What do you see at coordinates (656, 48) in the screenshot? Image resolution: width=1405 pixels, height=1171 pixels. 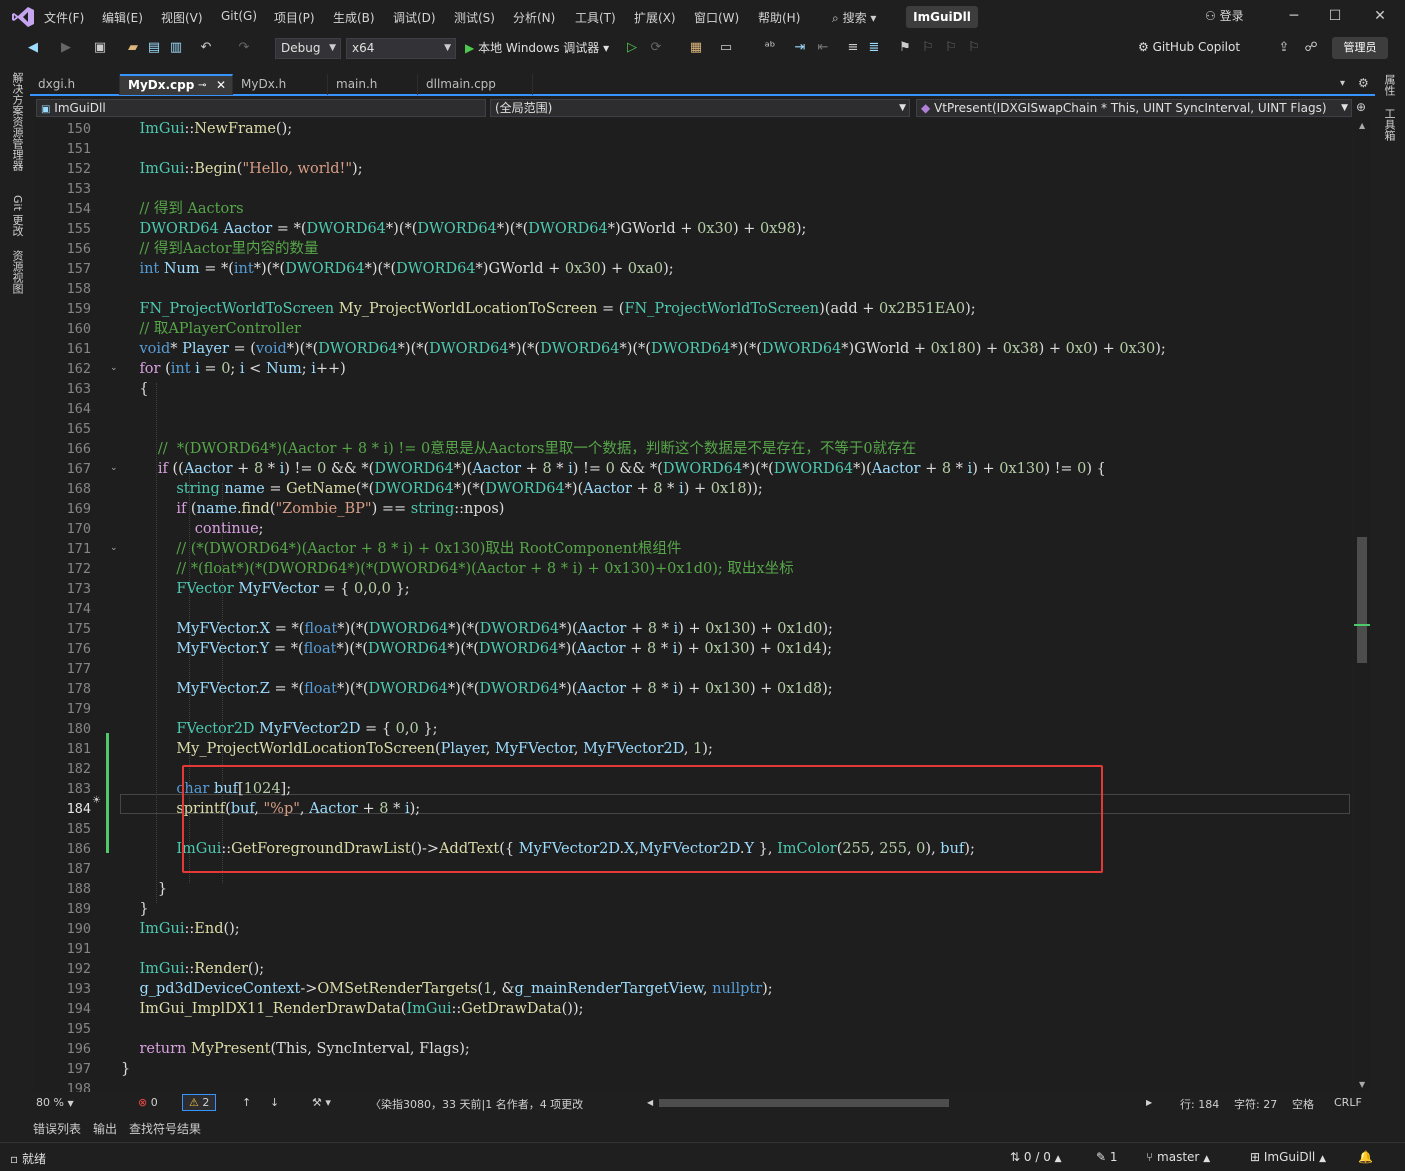 I see `hot-reload-icon: ⟳` at bounding box center [656, 48].